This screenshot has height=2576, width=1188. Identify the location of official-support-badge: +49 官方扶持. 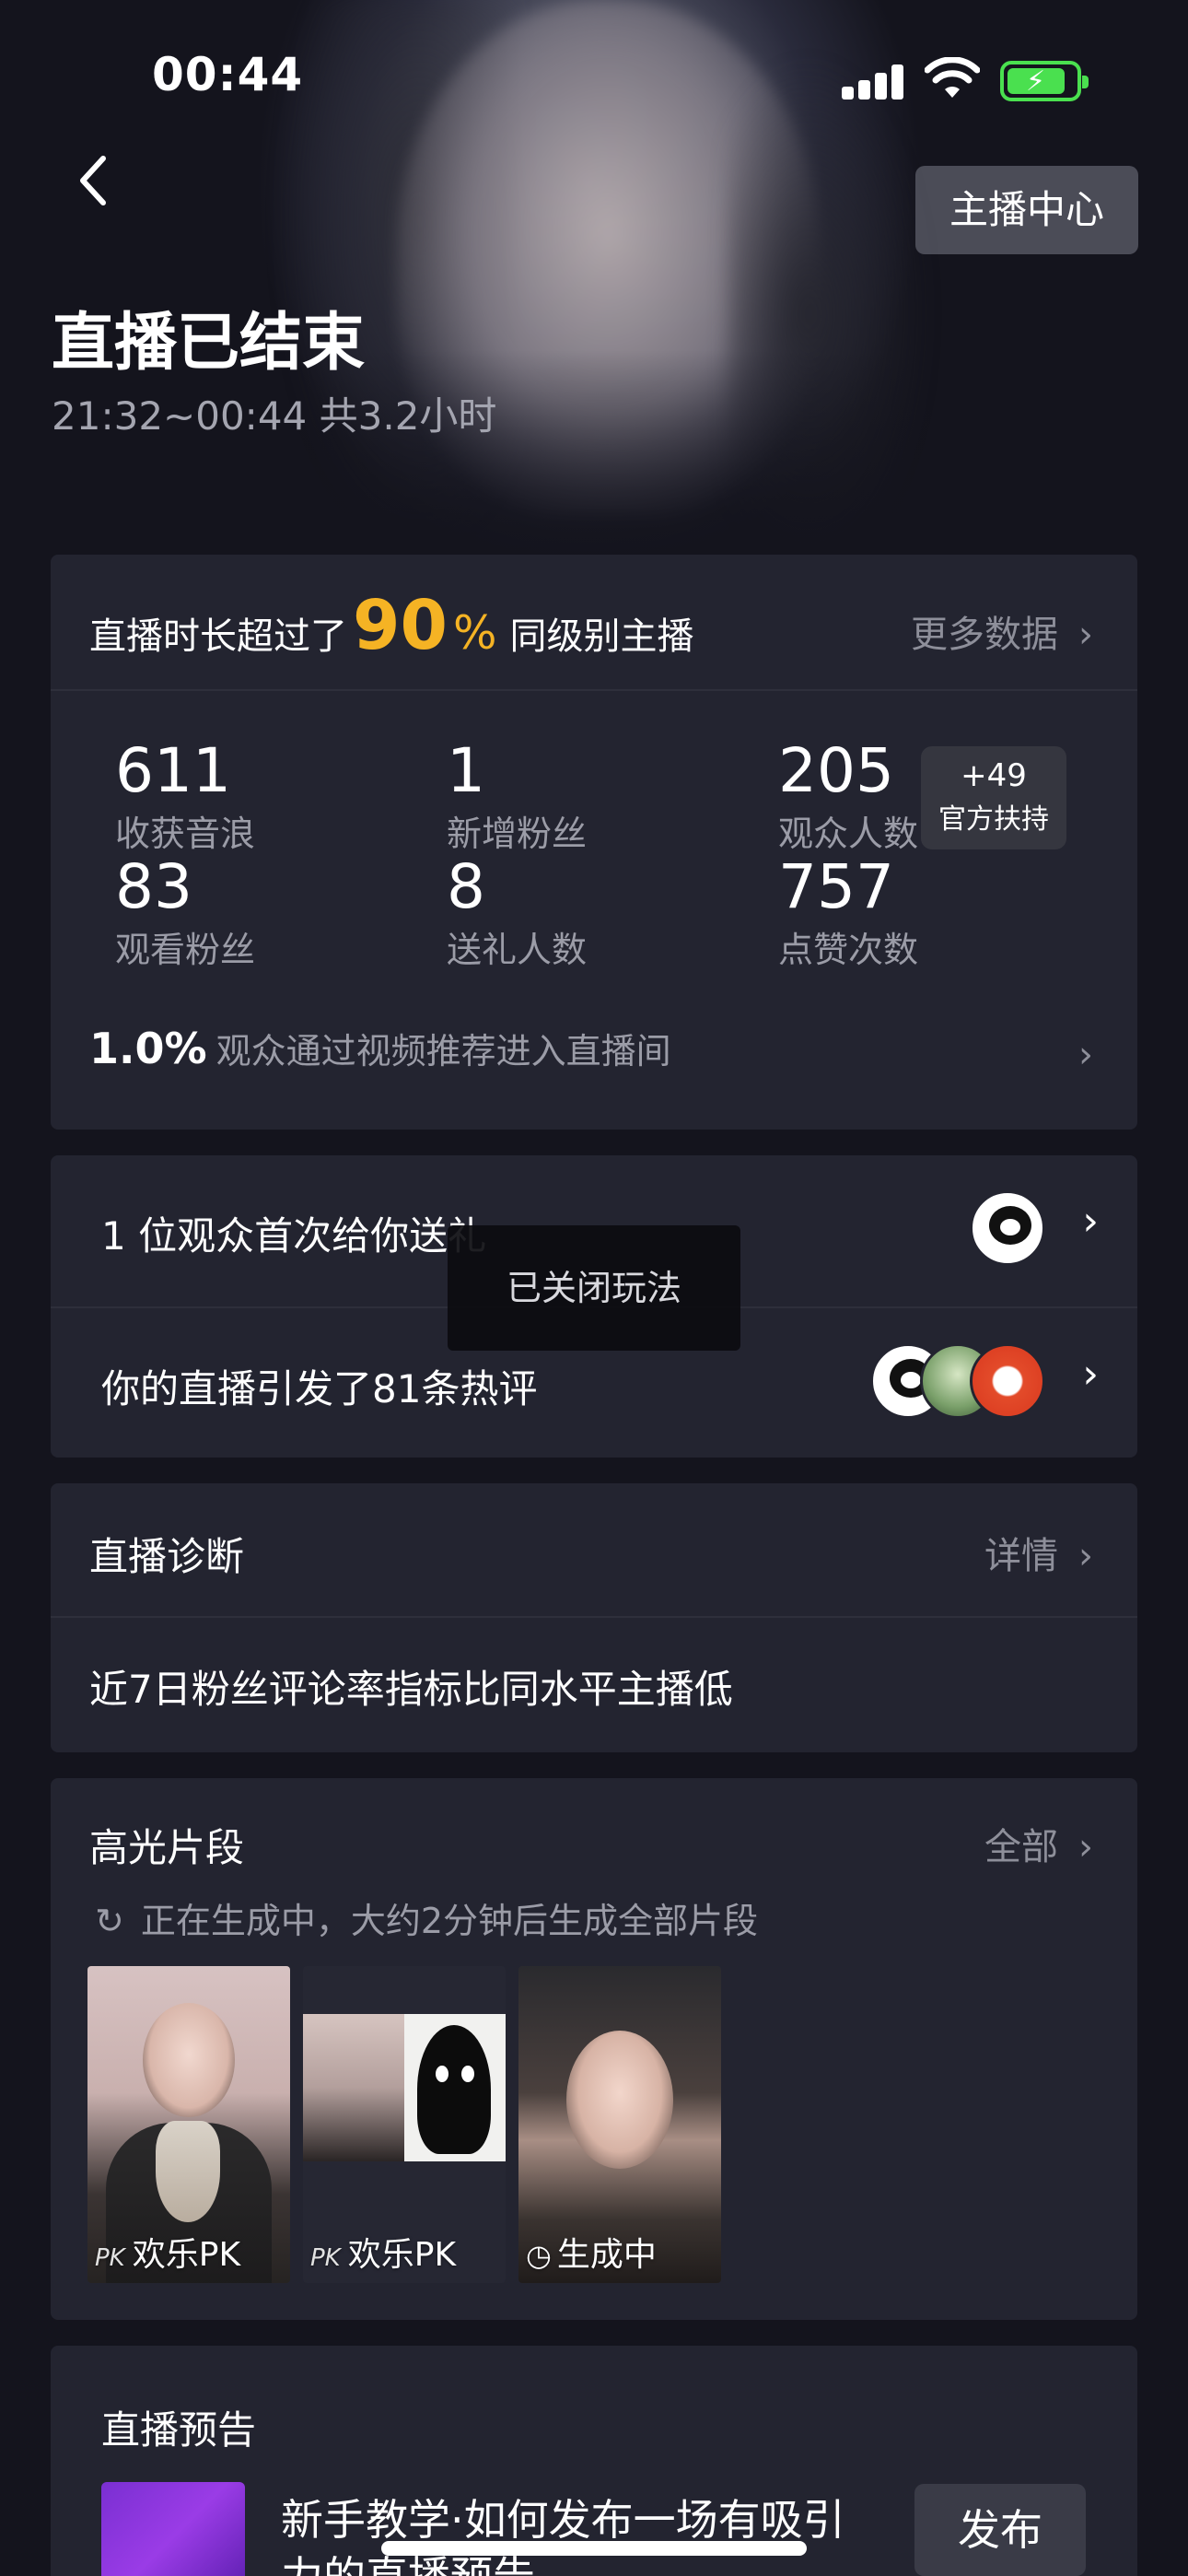
(993, 797).